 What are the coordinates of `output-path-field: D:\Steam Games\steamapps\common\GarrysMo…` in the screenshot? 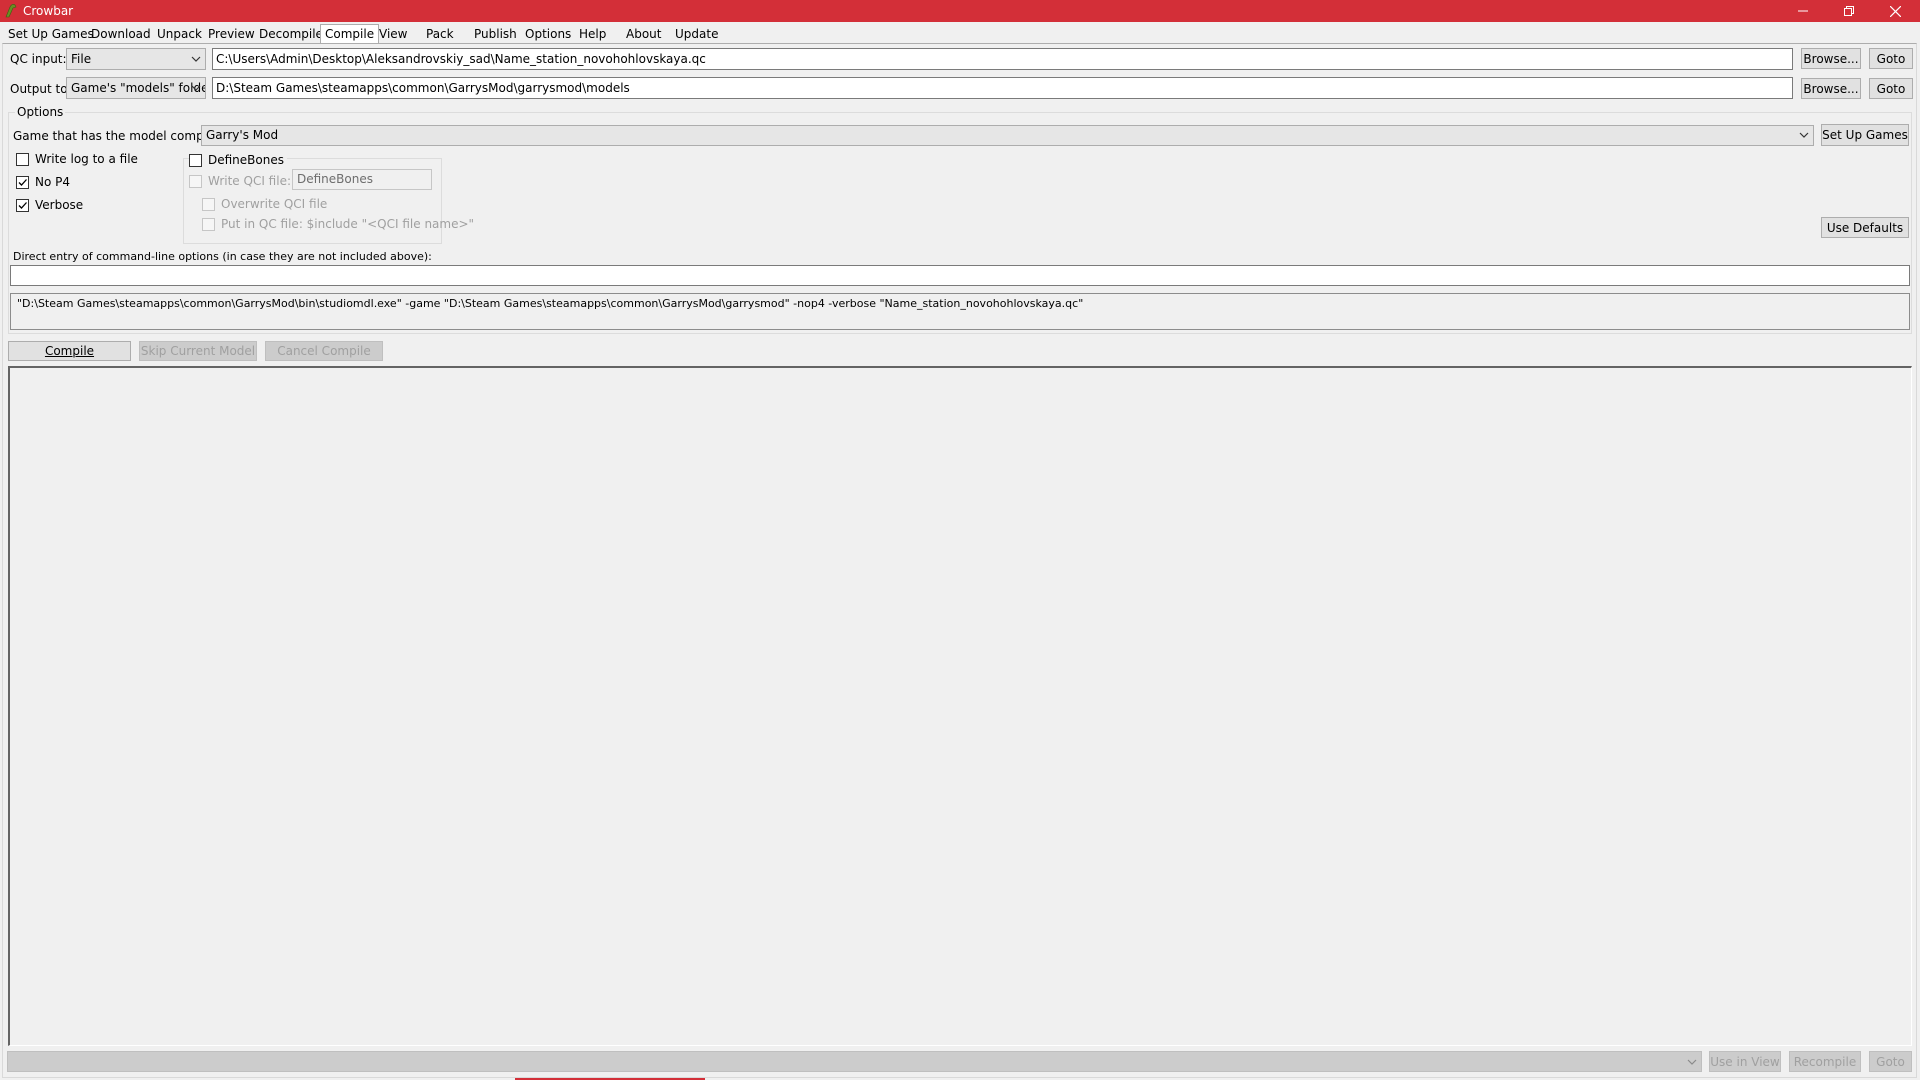 It's located at (1002, 88).